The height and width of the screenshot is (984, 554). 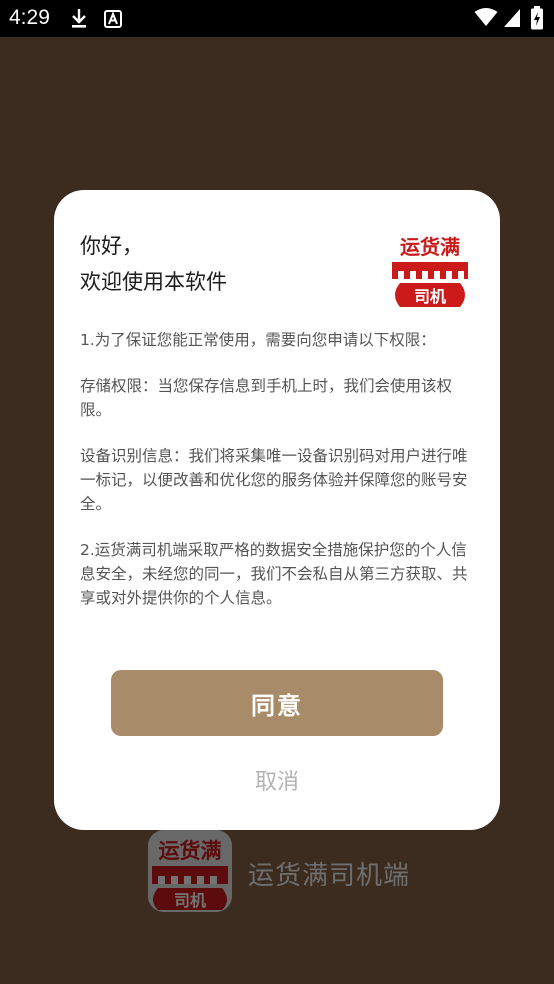 What do you see at coordinates (430, 247) in the screenshot?
I see `logo-text-top: 运货满` at bounding box center [430, 247].